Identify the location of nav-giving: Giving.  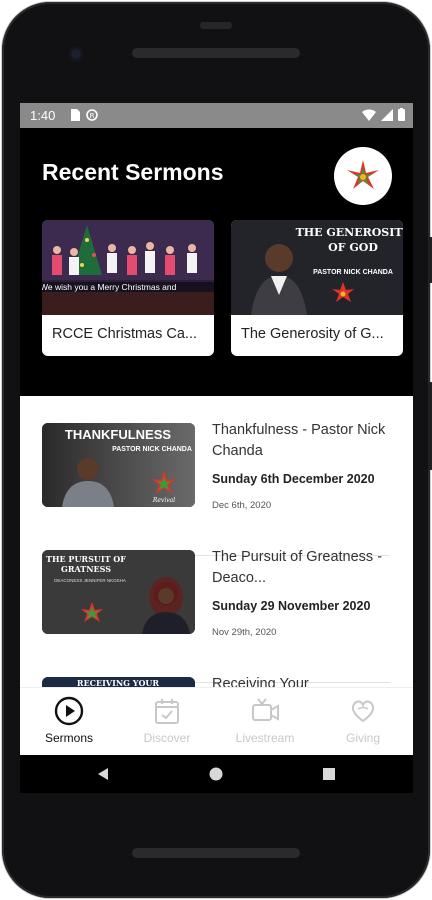
(363, 722).